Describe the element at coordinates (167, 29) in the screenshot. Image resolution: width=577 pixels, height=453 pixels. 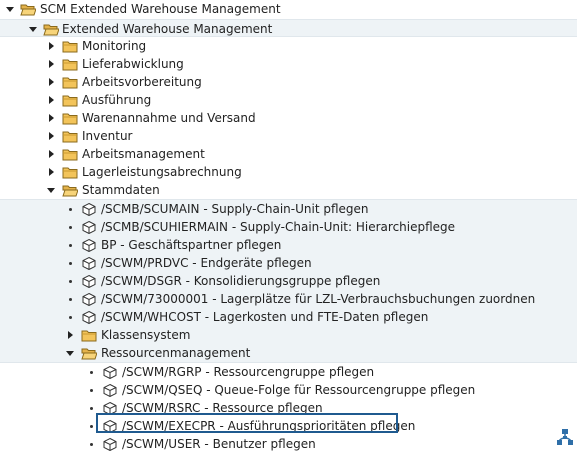
I see `tree-node-label: Extended Warehouse Management` at that location.